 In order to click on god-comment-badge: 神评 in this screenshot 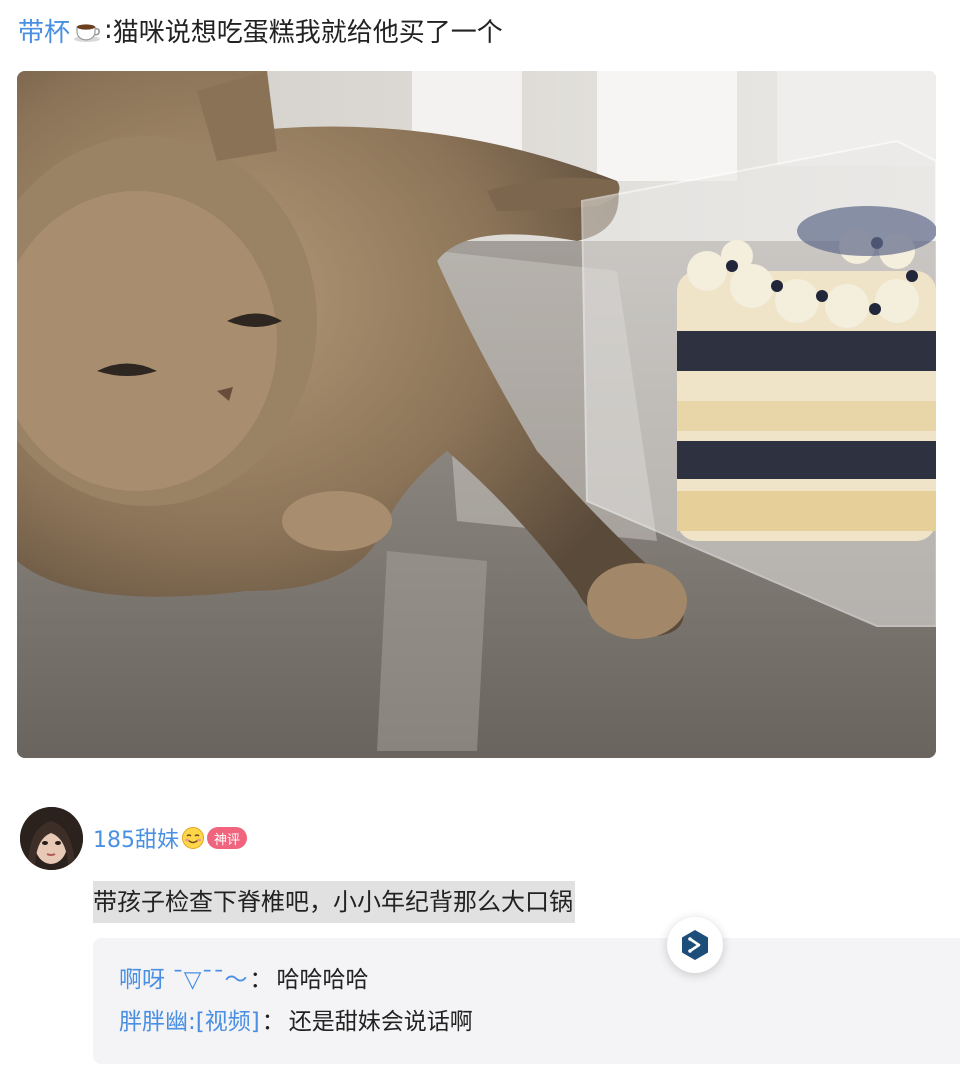, I will do `click(227, 838)`.